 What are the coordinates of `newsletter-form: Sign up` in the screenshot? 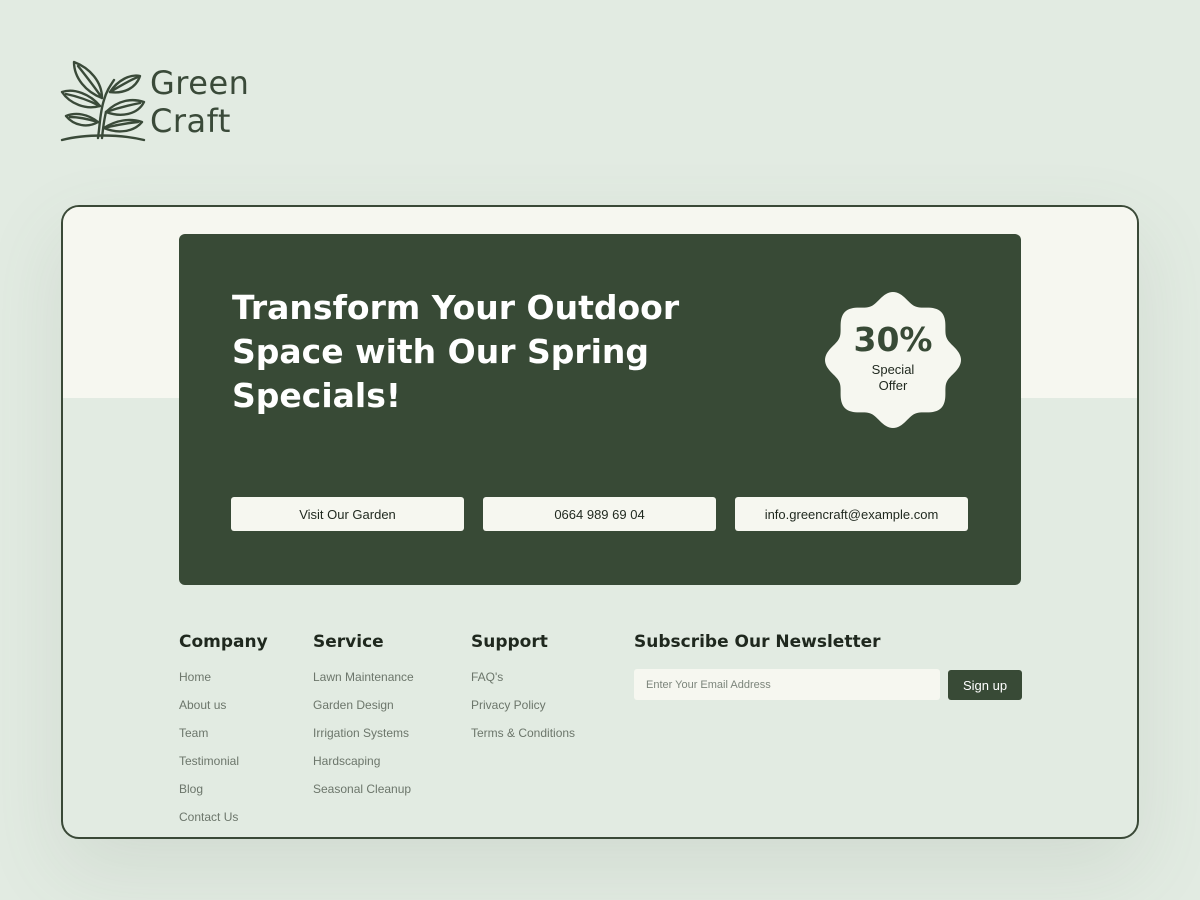 It's located at (828, 684).